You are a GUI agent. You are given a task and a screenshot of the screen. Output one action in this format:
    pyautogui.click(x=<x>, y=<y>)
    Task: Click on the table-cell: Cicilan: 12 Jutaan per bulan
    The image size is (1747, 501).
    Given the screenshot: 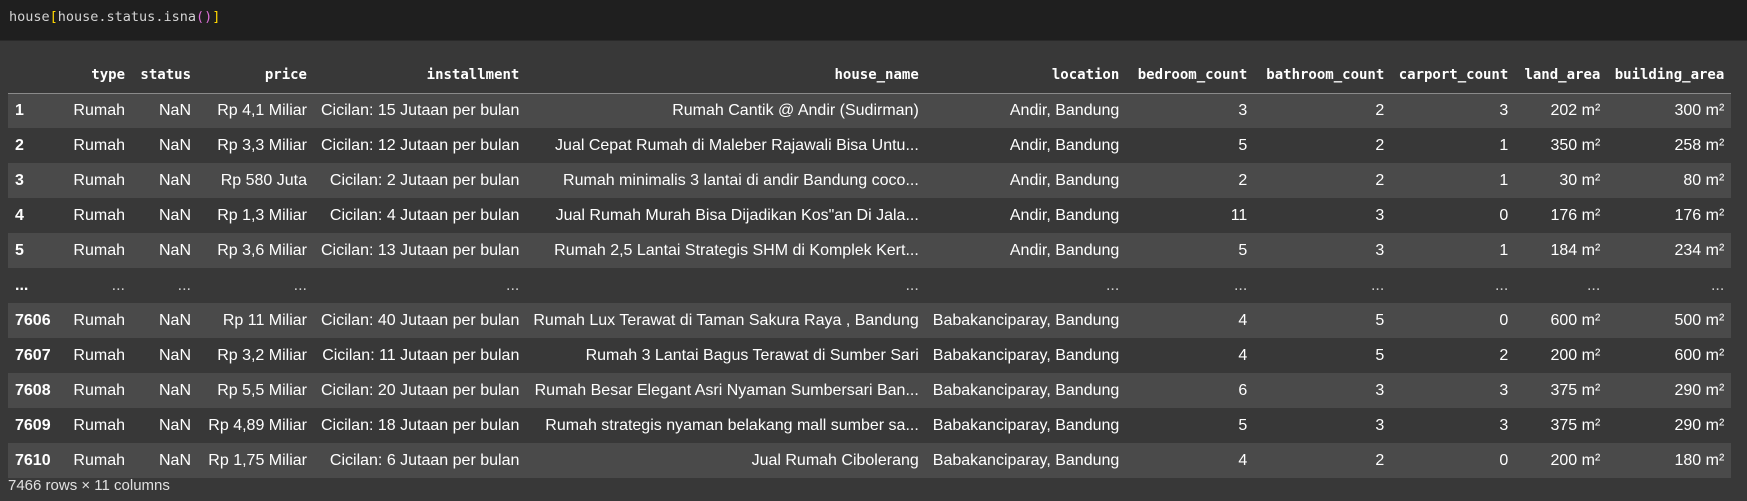 What is the action you would take?
    pyautogui.click(x=420, y=145)
    